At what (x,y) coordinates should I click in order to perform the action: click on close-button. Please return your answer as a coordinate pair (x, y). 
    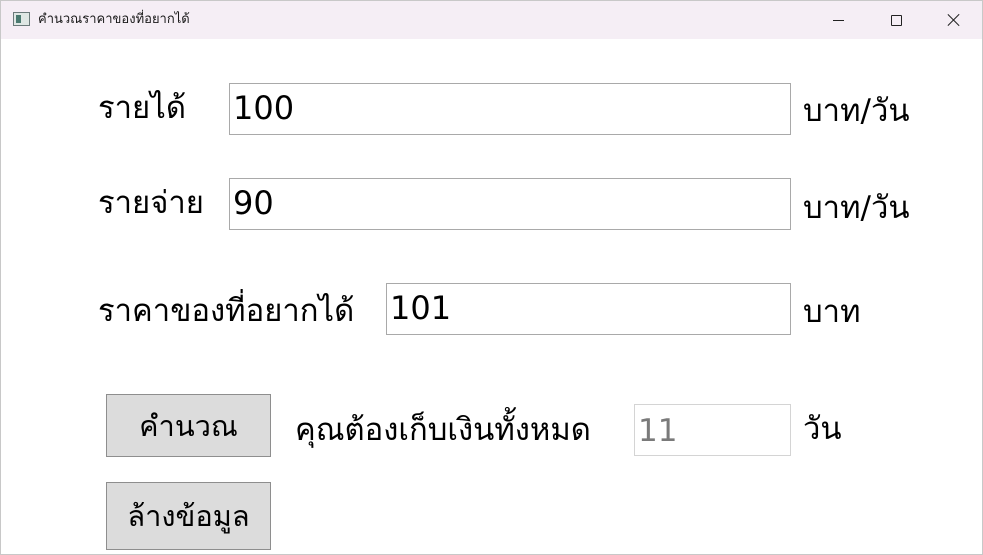
    Looking at the image, I should click on (954, 20).